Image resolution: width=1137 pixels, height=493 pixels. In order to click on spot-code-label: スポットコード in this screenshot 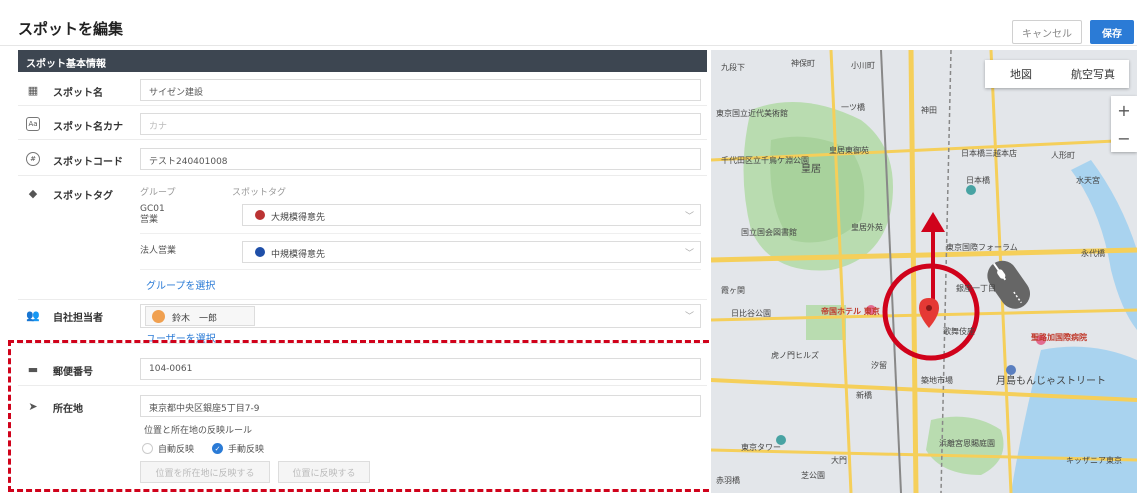, I will do `click(88, 162)`.